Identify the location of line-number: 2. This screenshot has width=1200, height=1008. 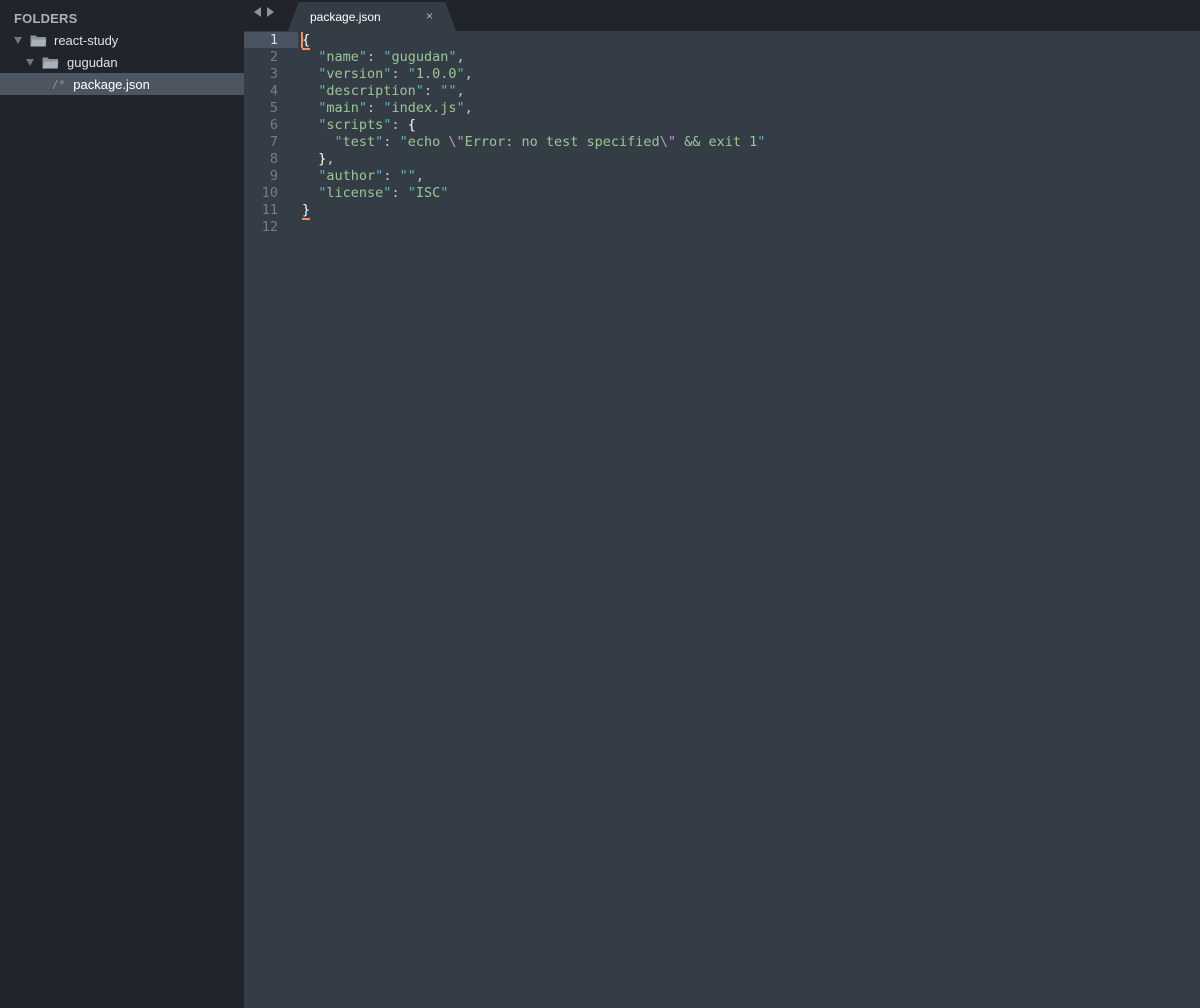
(273, 57).